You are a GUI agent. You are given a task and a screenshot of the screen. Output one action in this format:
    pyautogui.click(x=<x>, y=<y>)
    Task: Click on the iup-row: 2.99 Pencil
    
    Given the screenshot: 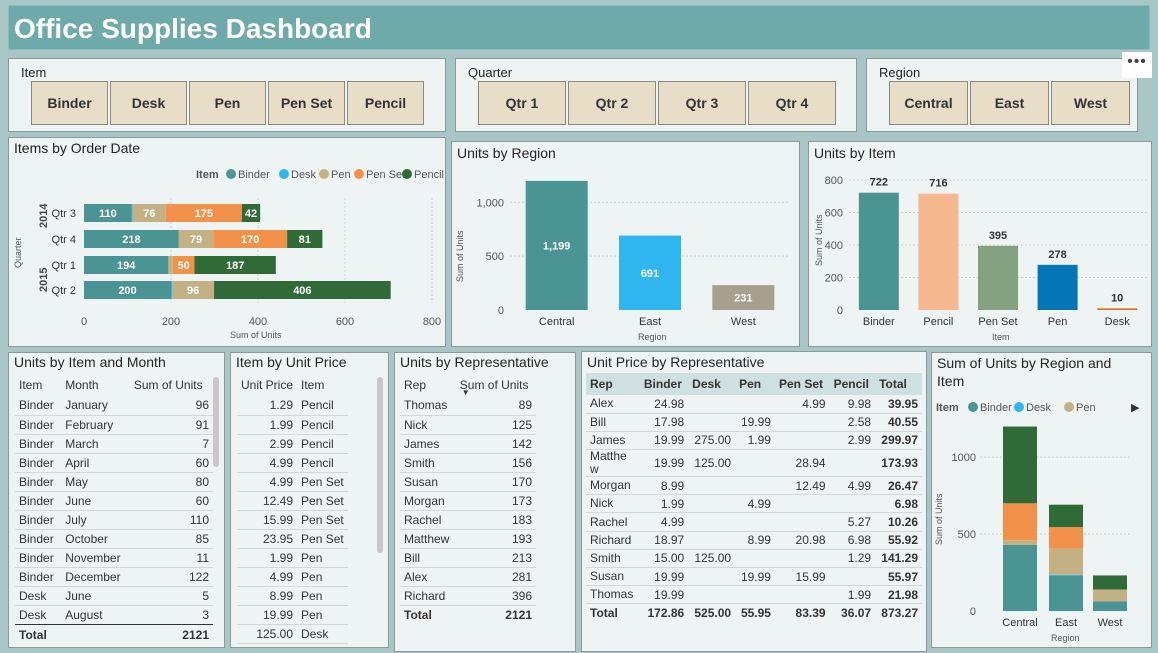 What is the action you would take?
    pyautogui.click(x=292, y=444)
    